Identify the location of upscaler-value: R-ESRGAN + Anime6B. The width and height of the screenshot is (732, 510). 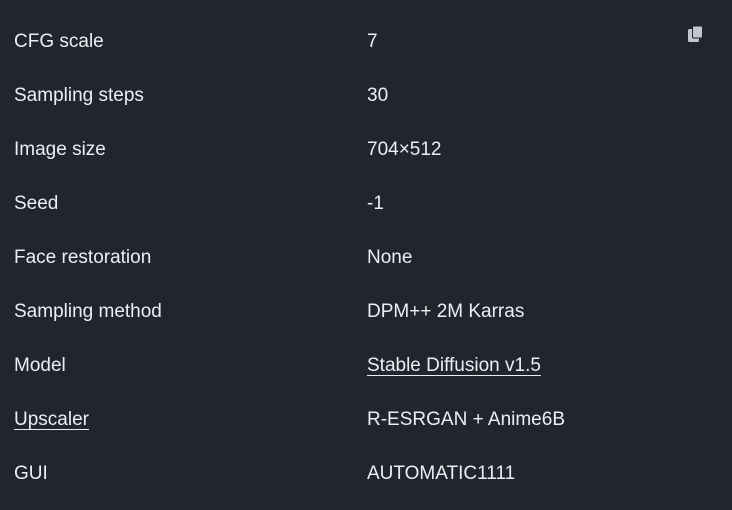
(466, 419).